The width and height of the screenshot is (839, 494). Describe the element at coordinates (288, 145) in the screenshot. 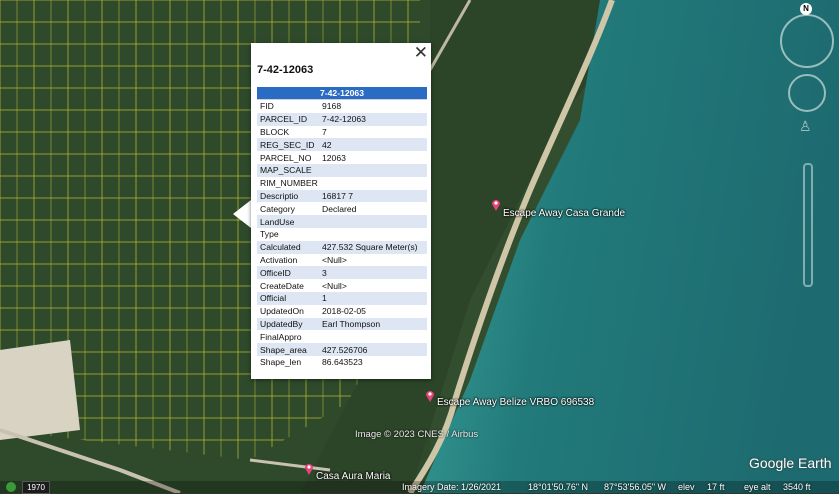

I see `field-name: REG_SEC_ID` at that location.